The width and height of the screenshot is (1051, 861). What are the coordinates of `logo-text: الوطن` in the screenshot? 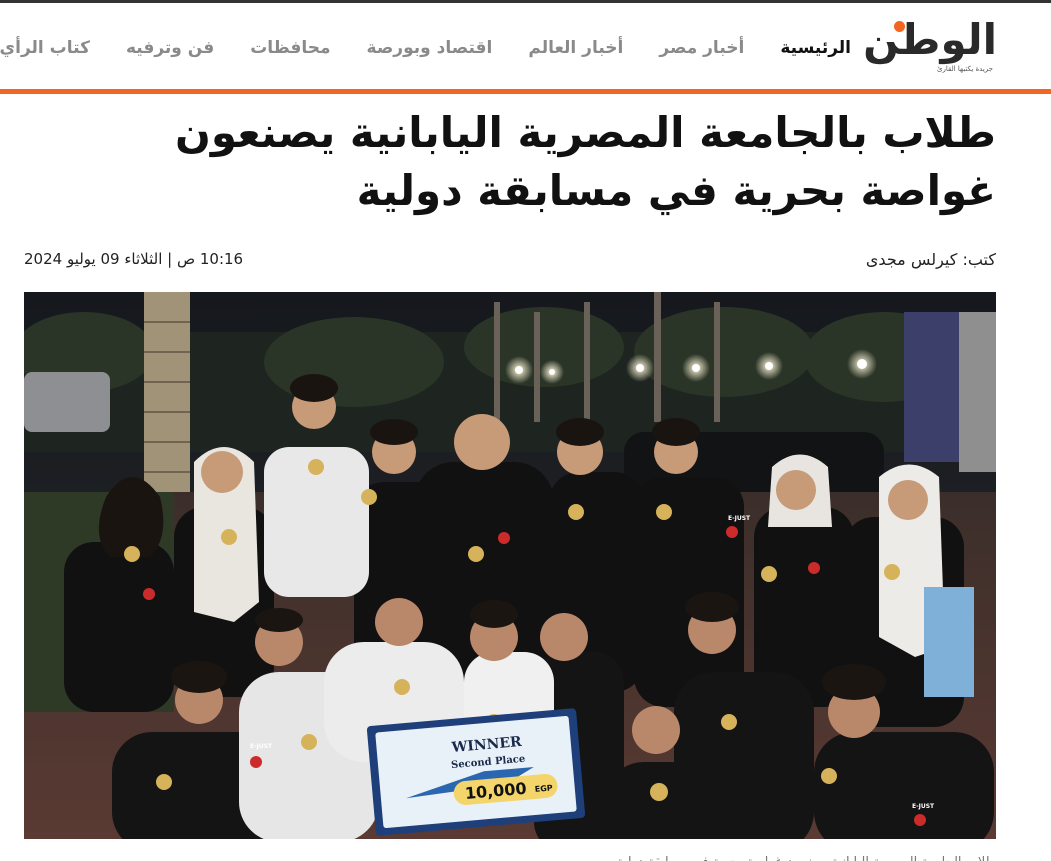 It's located at (930, 39).